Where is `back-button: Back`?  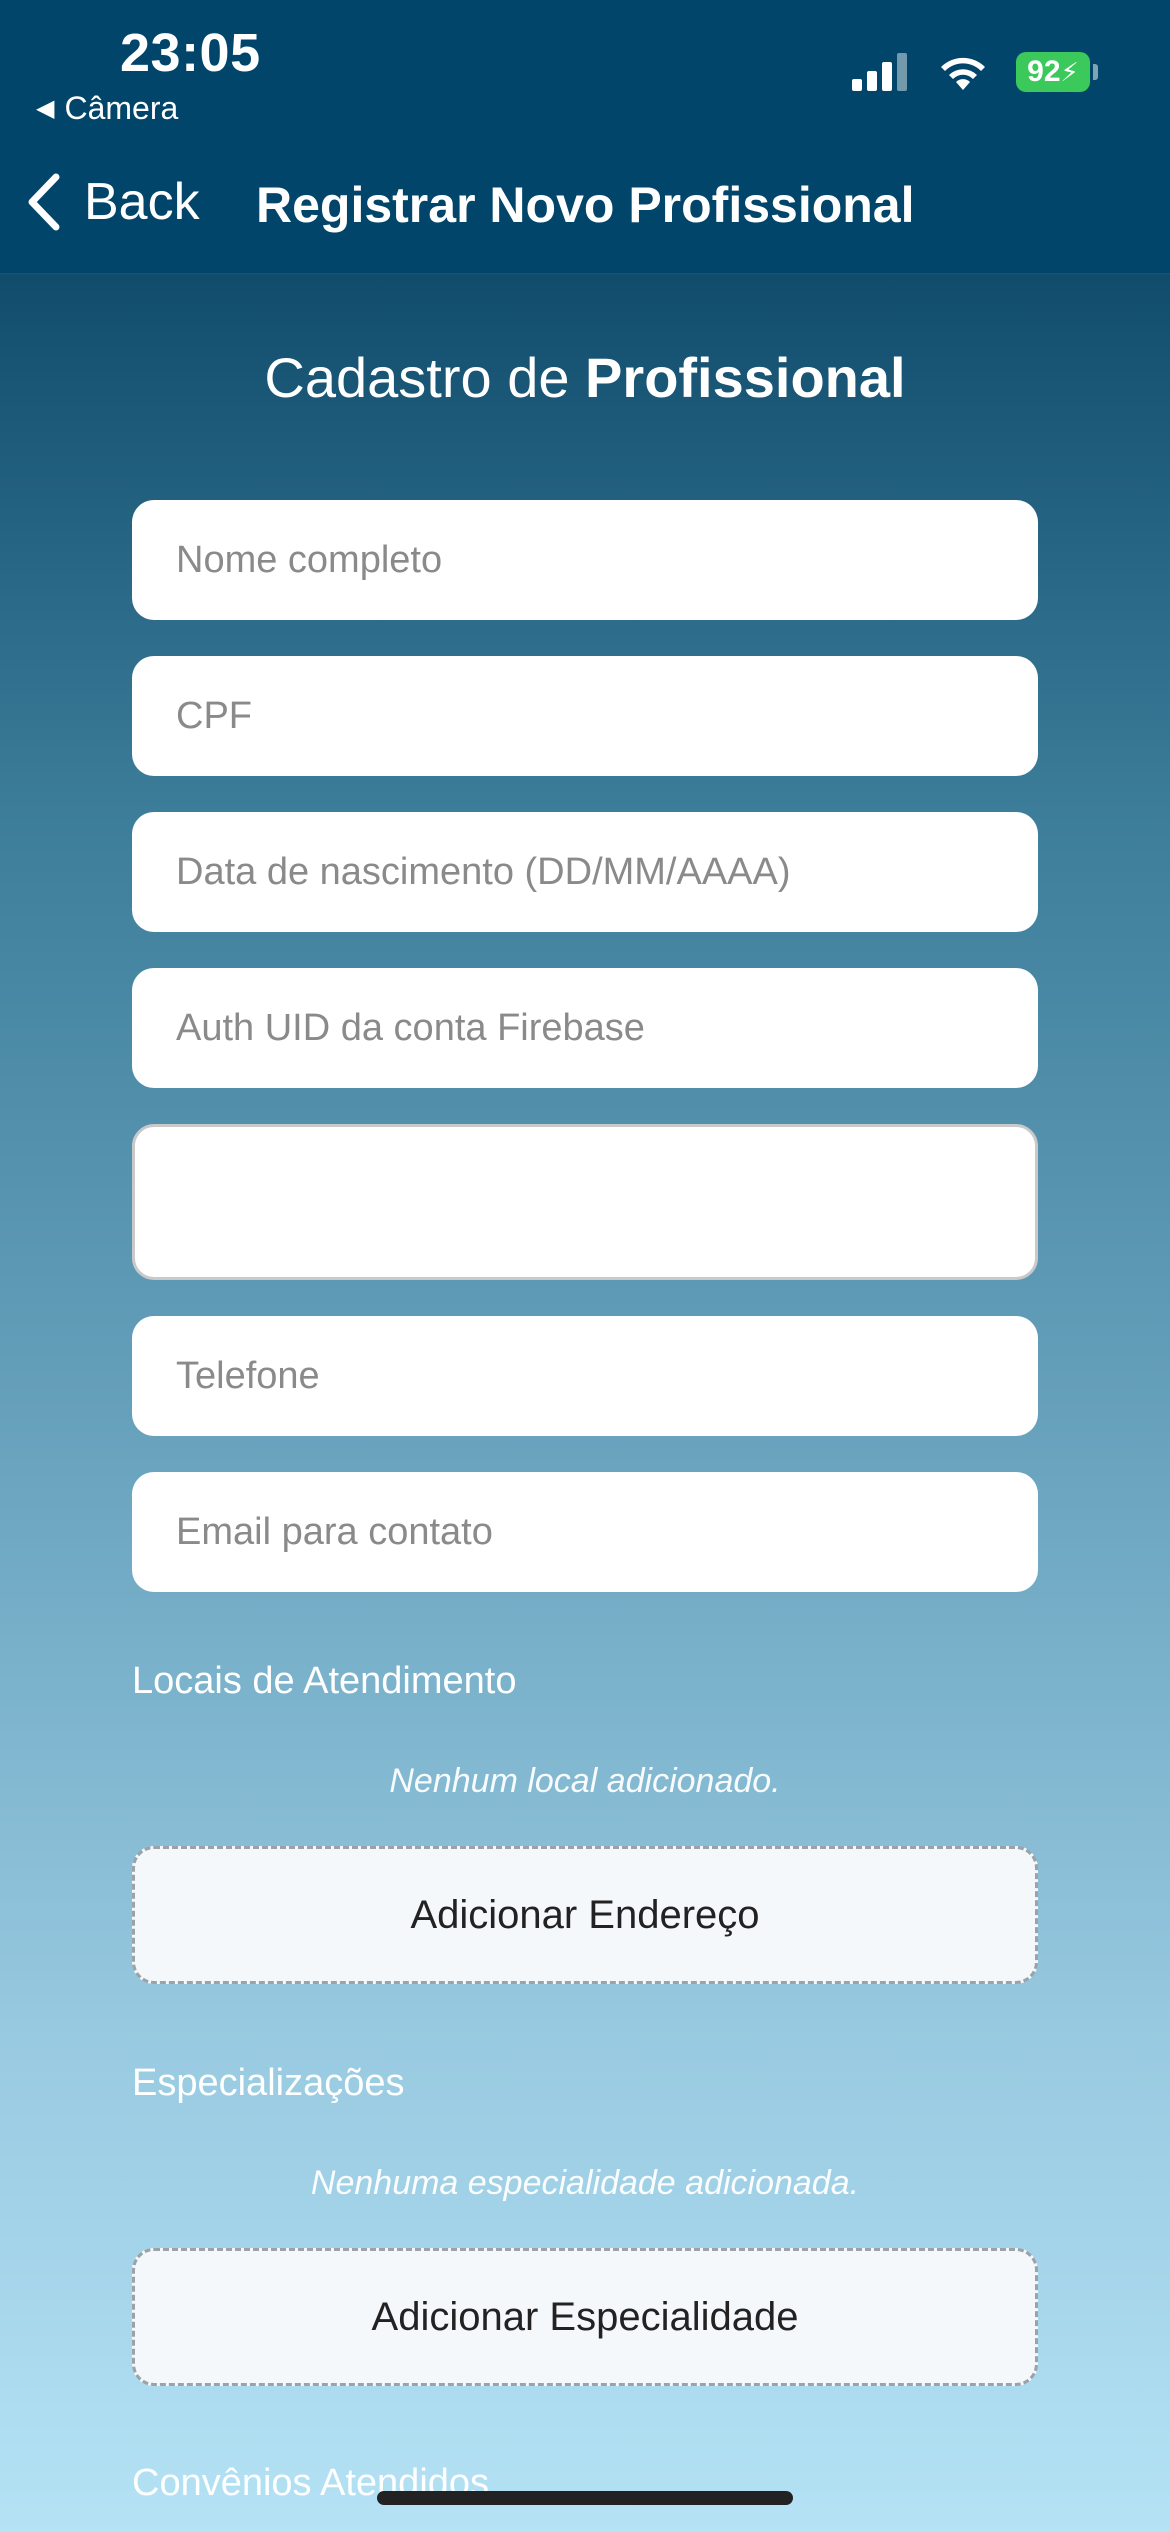
back-button: Back is located at coordinates (113, 202).